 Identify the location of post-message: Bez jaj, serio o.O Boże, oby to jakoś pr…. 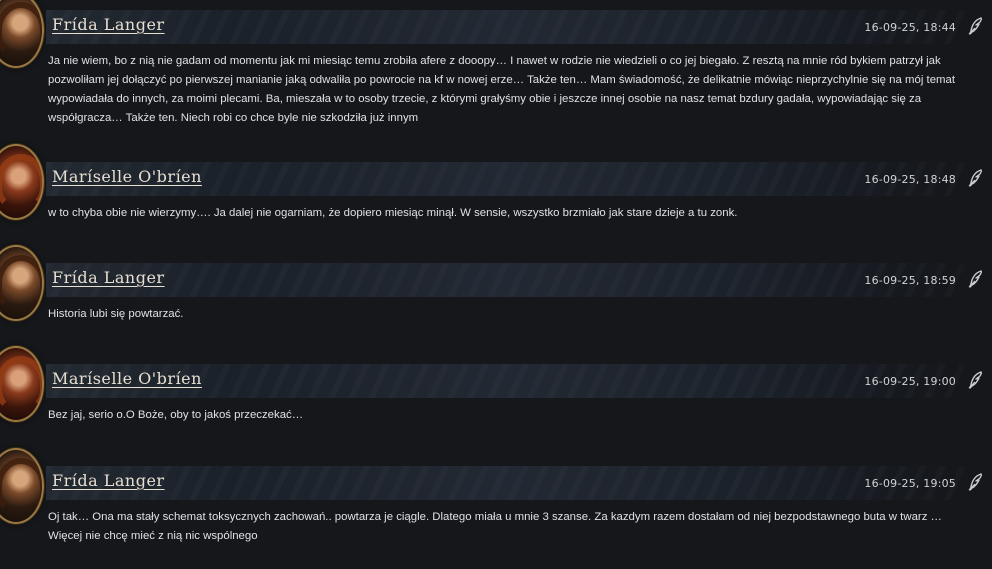
(176, 415).